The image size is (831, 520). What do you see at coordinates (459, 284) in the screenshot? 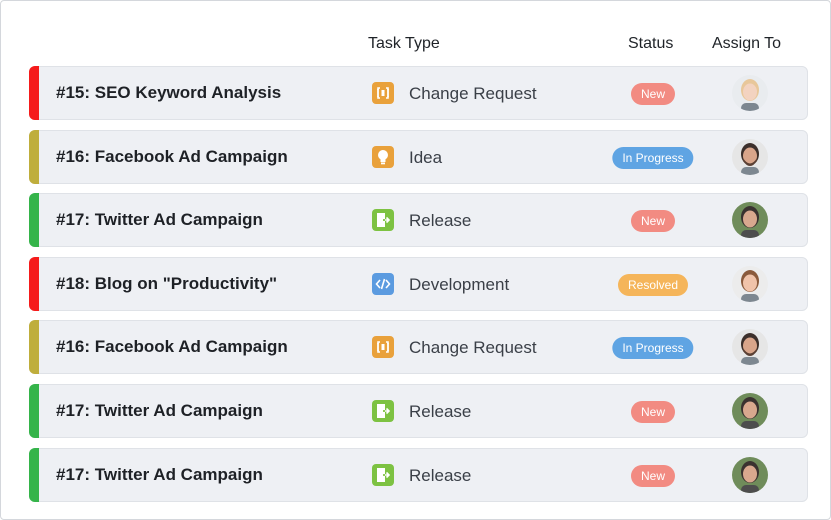
I see `task-type-label: Development` at bounding box center [459, 284].